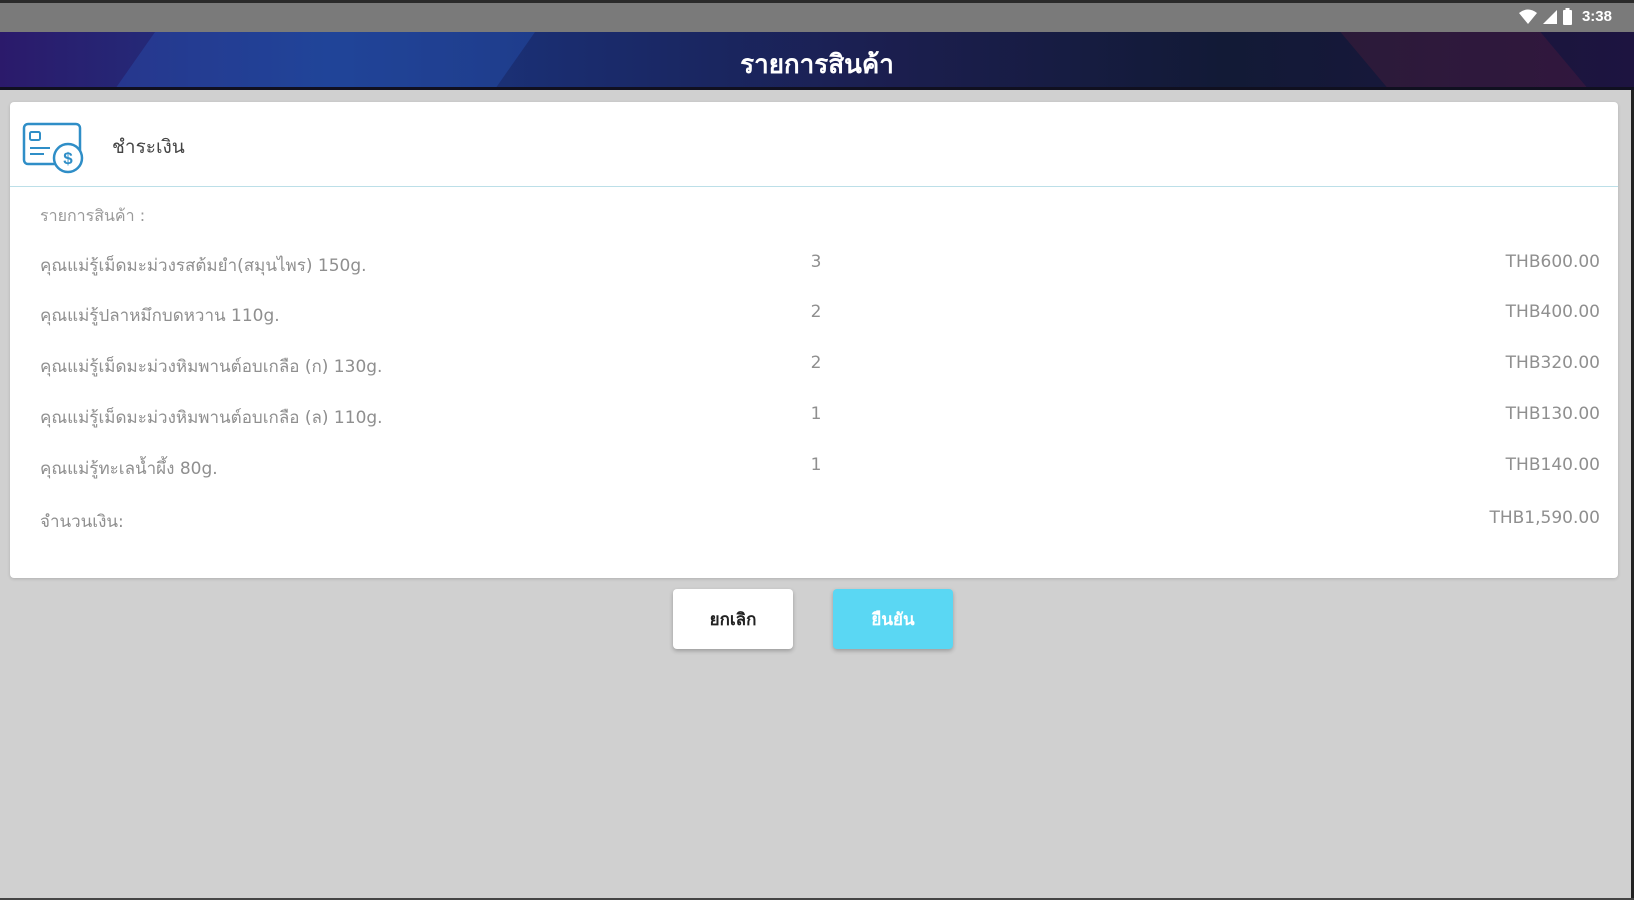 The image size is (1634, 900). Describe the element at coordinates (1552, 262) in the screenshot. I see `item-price: THB600.00` at that location.